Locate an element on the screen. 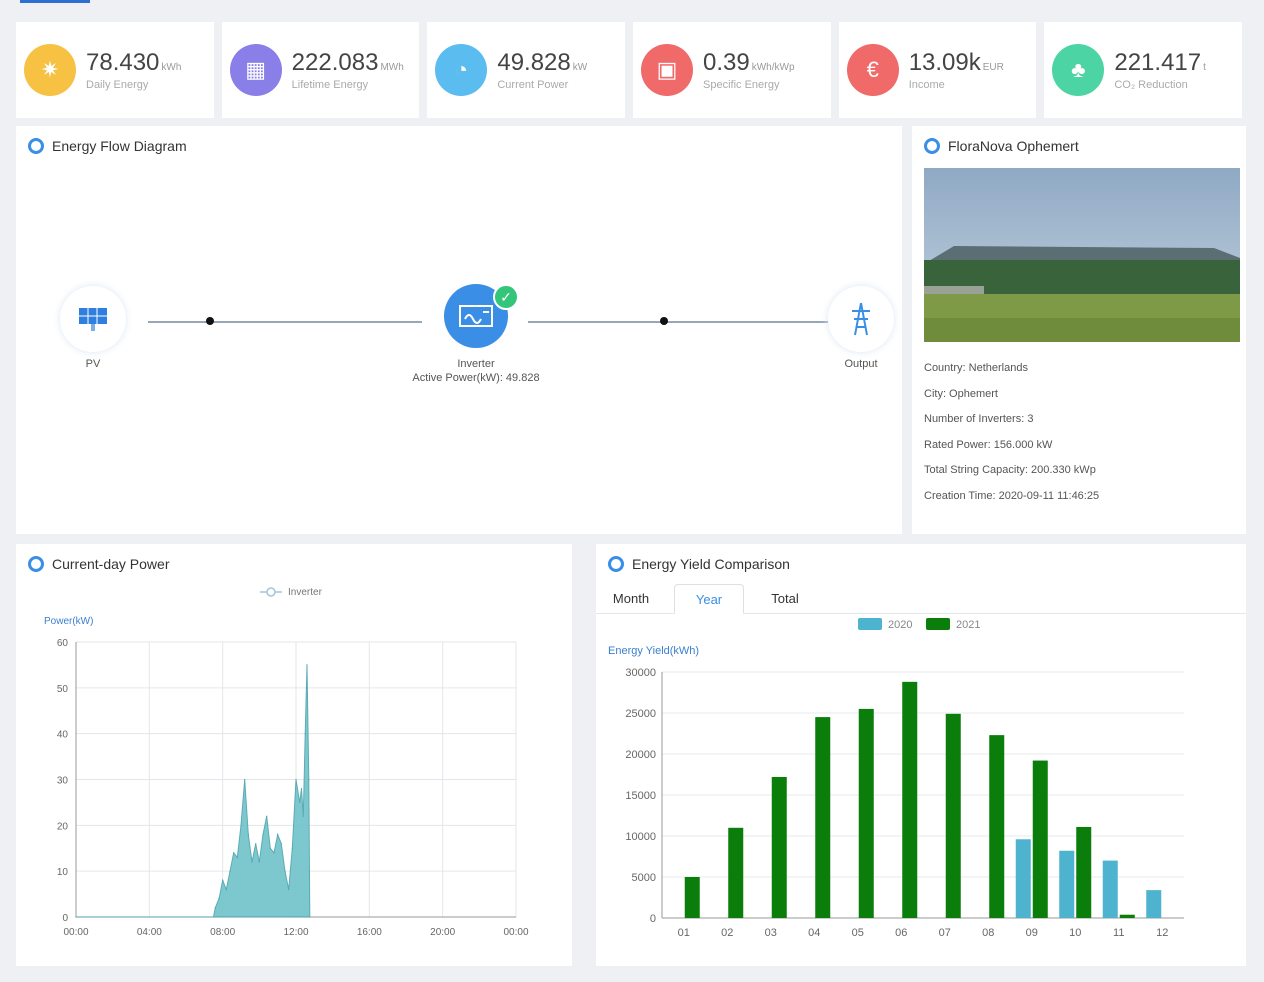 The height and width of the screenshot is (982, 1264). flow-node-output: Output is located at coordinates (861, 328).